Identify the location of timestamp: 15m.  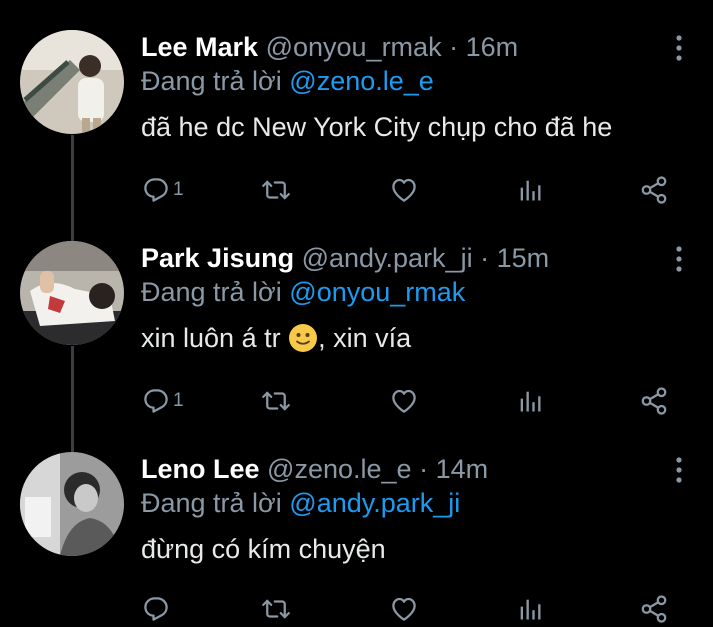
(523, 258).